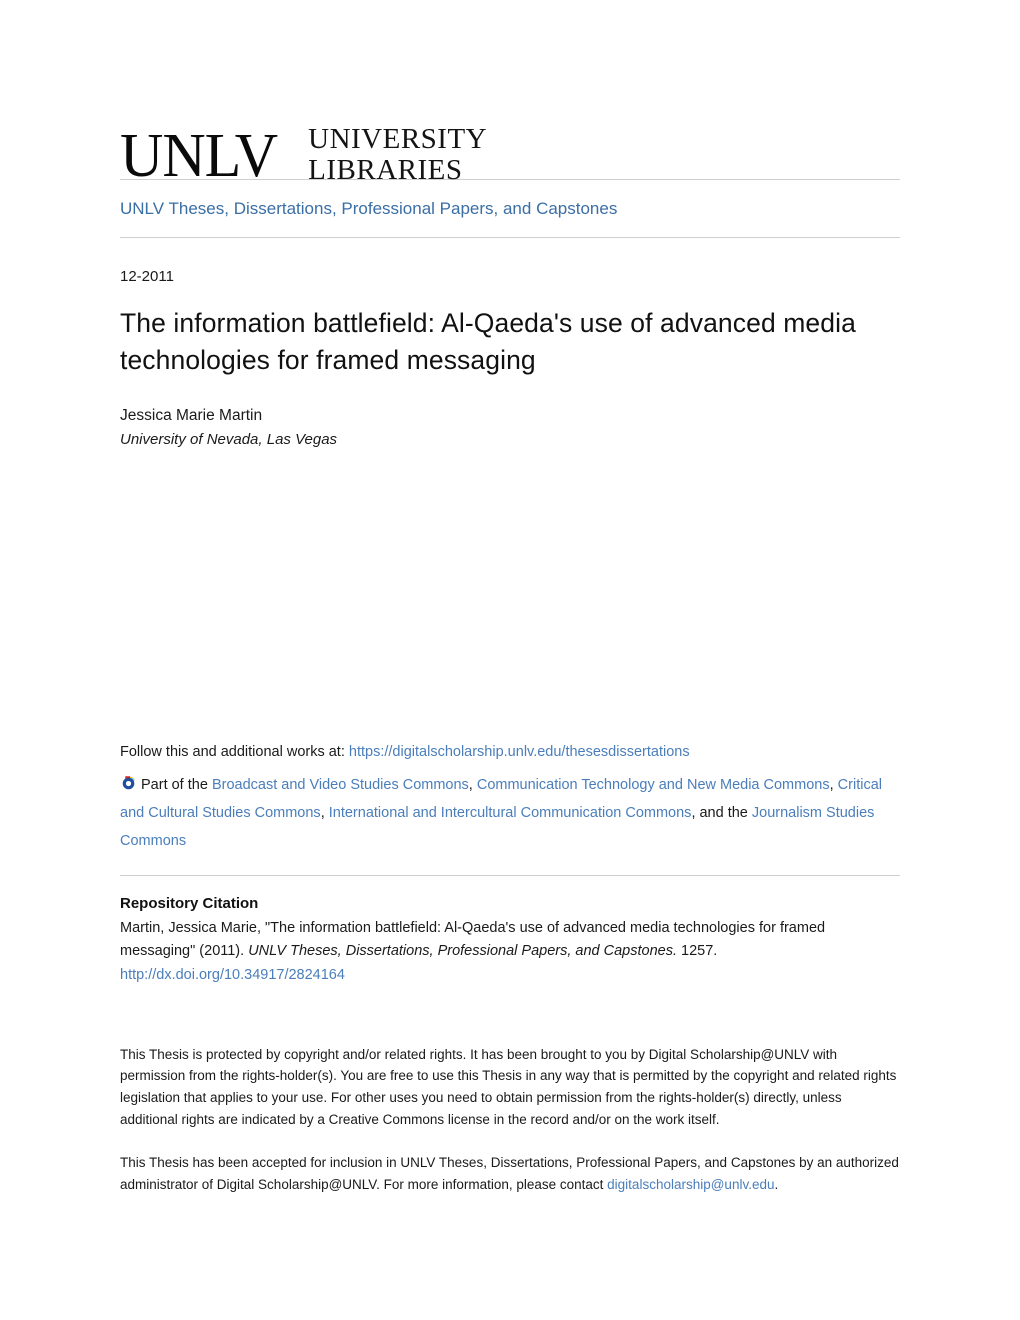  I want to click on unlv-libraries-logo: UNLV UNIVERSITY LIBRARIES, so click(510, 93).